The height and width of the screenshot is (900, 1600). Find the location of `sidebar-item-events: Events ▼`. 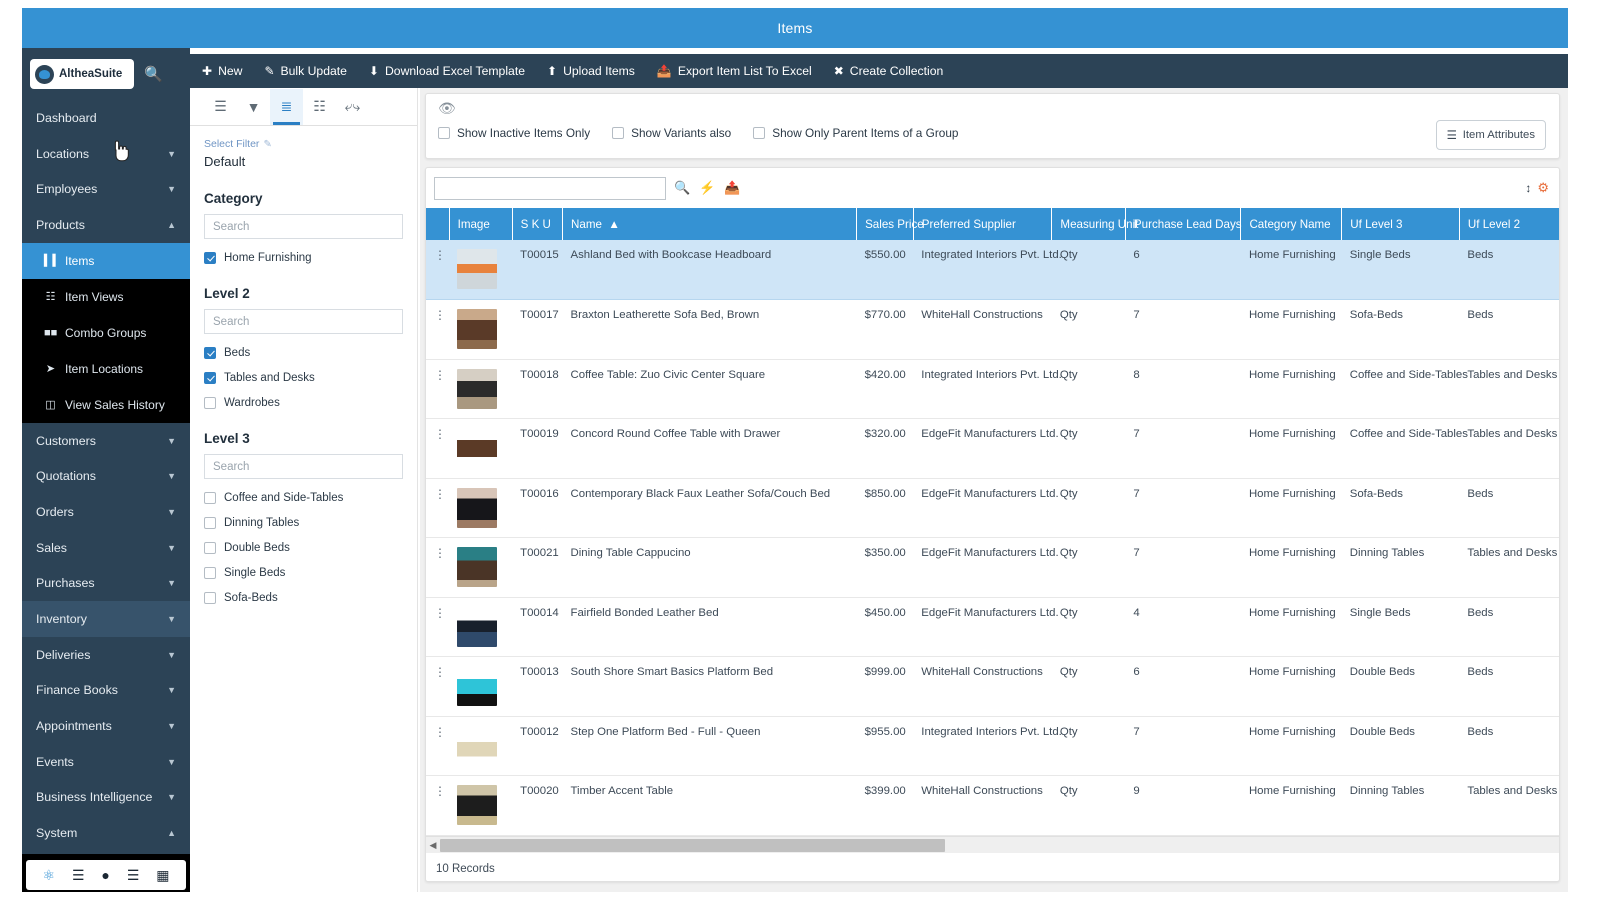

sidebar-item-events: Events ▼ is located at coordinates (106, 762).